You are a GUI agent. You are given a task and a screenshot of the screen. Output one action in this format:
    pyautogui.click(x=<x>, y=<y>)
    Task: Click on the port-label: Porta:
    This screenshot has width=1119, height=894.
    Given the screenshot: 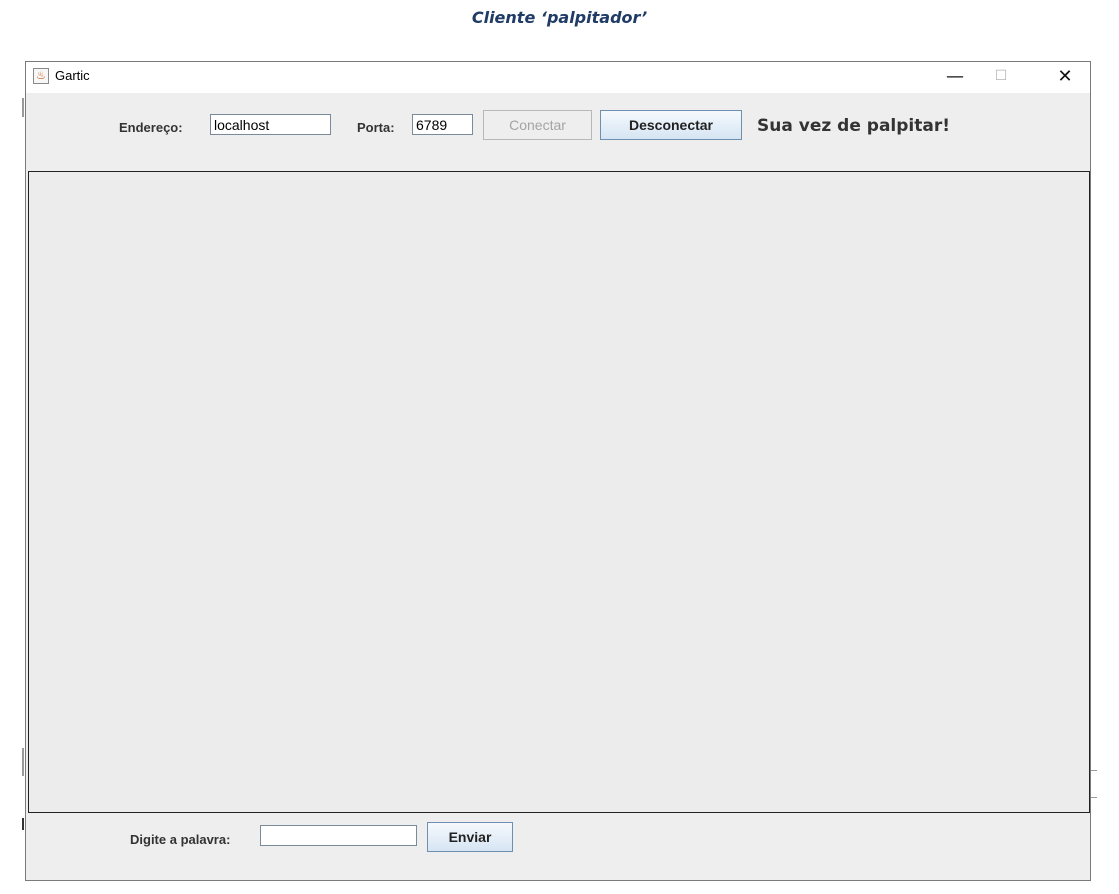 What is the action you would take?
    pyautogui.click(x=376, y=127)
    